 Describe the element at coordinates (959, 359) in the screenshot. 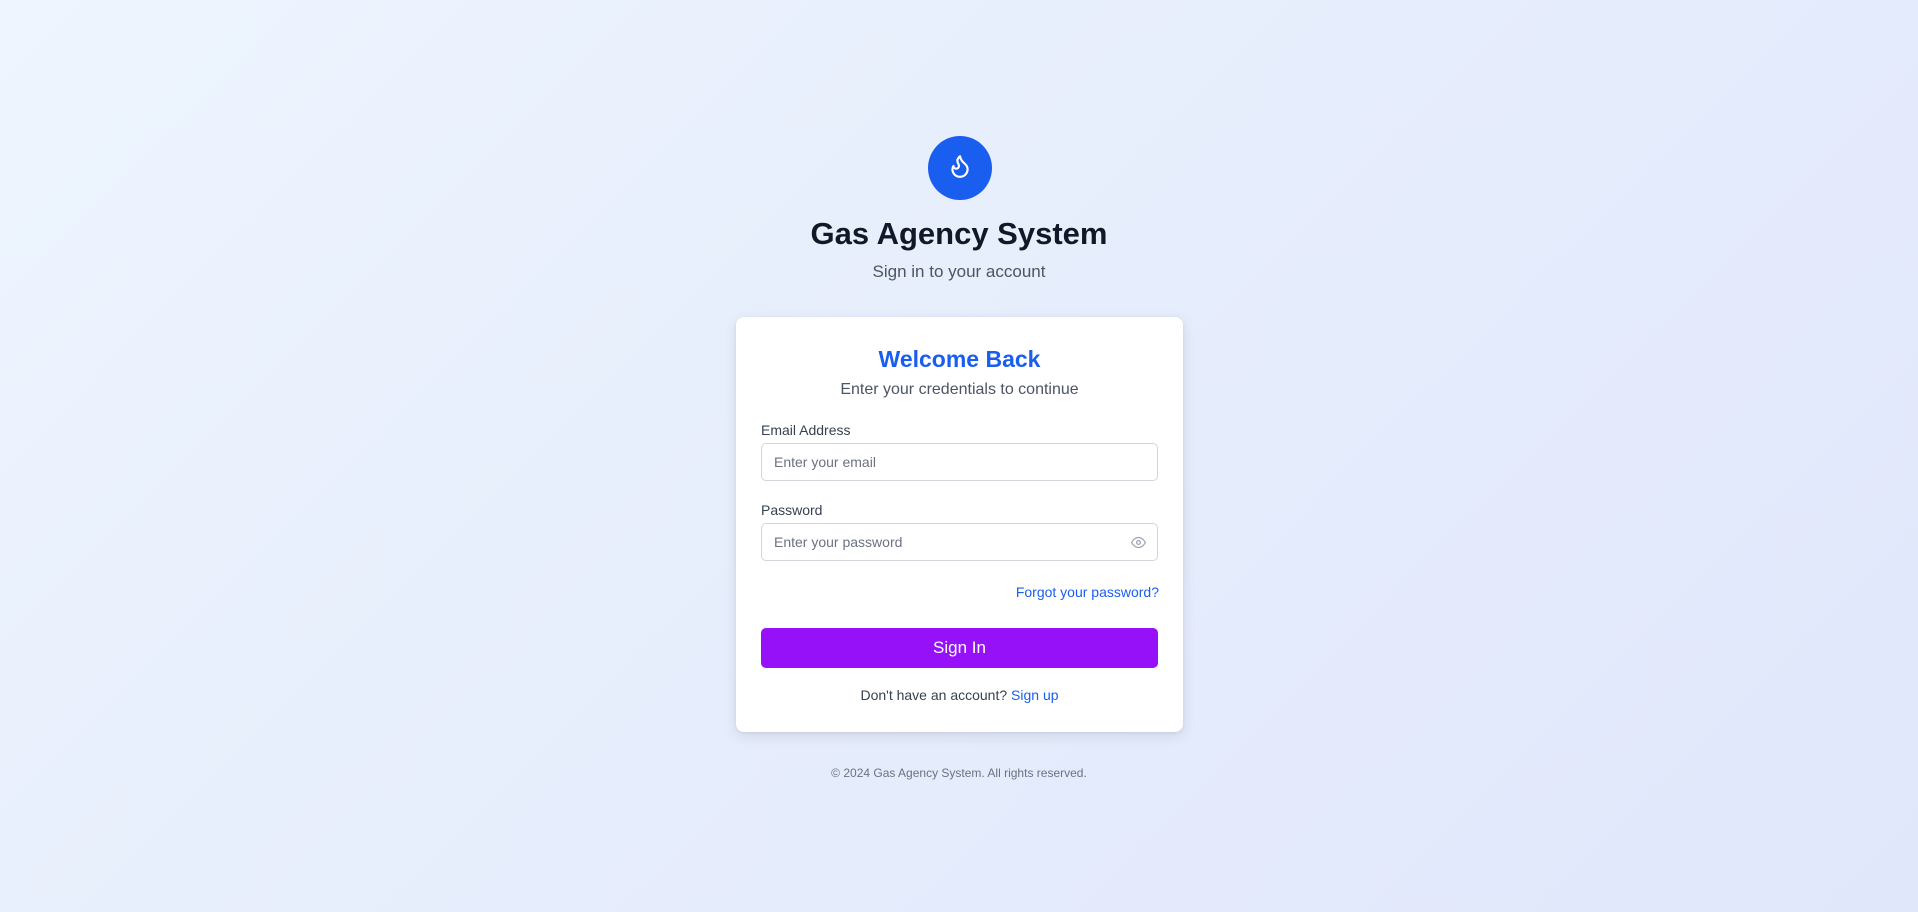

I see `card-title: Welcome Back` at that location.